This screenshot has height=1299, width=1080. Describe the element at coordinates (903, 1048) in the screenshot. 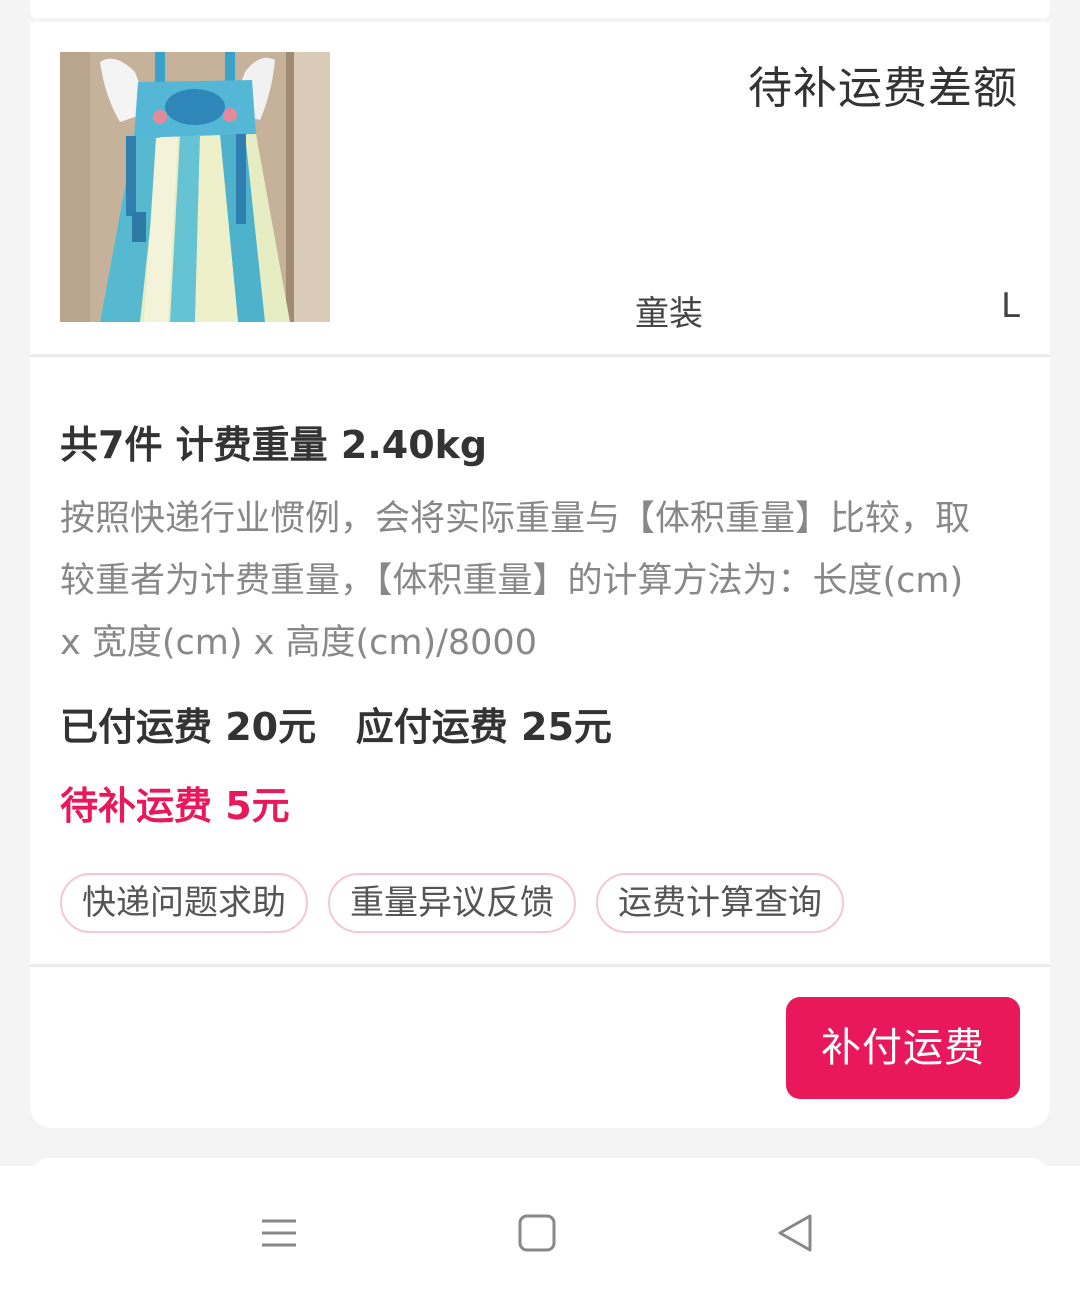

I see `pay-shipping-button: 补付运费` at that location.